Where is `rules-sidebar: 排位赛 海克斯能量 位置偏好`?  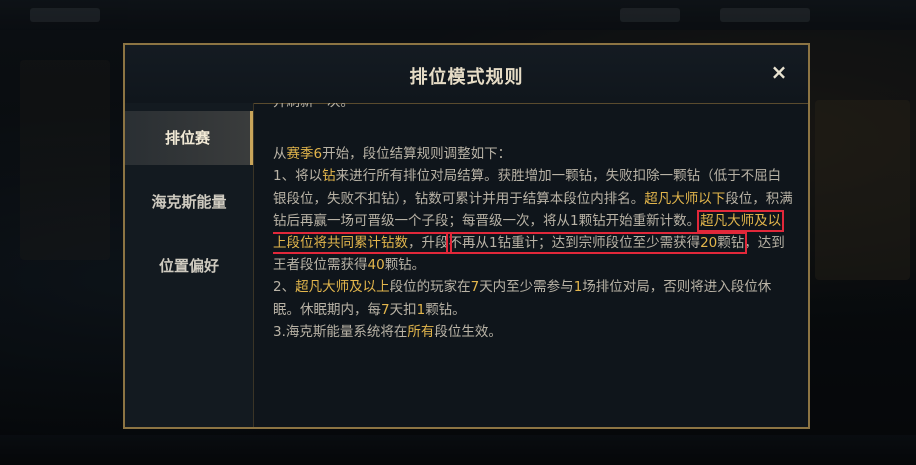 rules-sidebar: 排位赛 海克斯能量 位置偏好 is located at coordinates (189, 265).